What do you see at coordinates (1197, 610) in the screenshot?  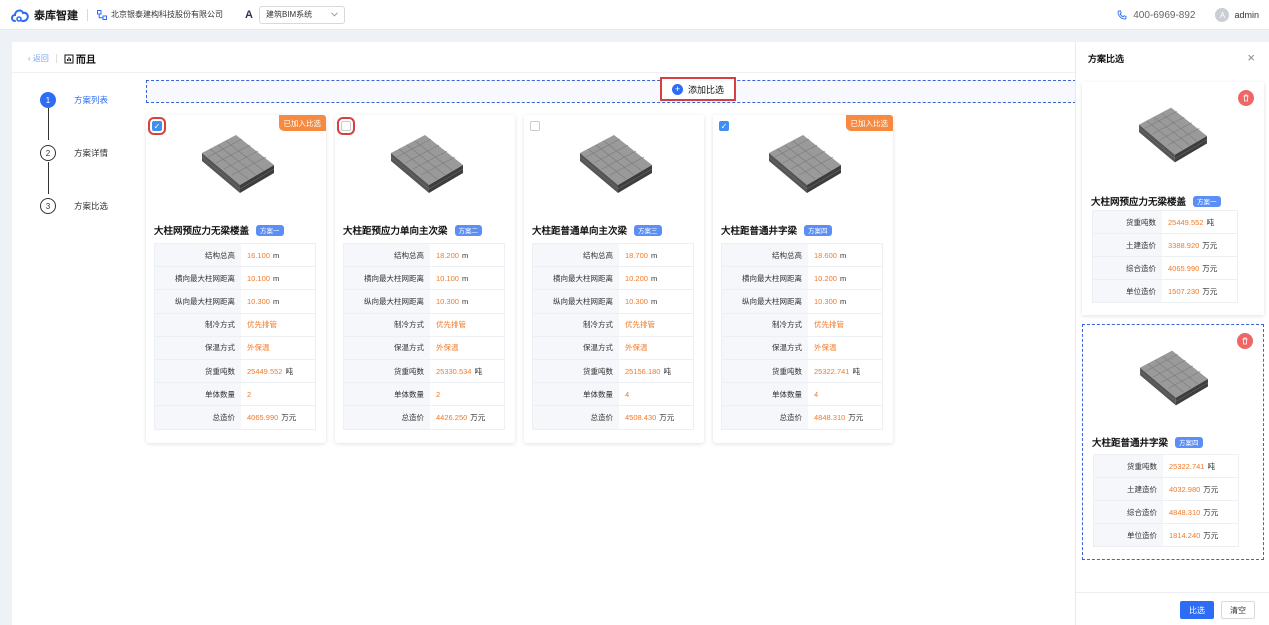 I see `compare-button: 比选` at bounding box center [1197, 610].